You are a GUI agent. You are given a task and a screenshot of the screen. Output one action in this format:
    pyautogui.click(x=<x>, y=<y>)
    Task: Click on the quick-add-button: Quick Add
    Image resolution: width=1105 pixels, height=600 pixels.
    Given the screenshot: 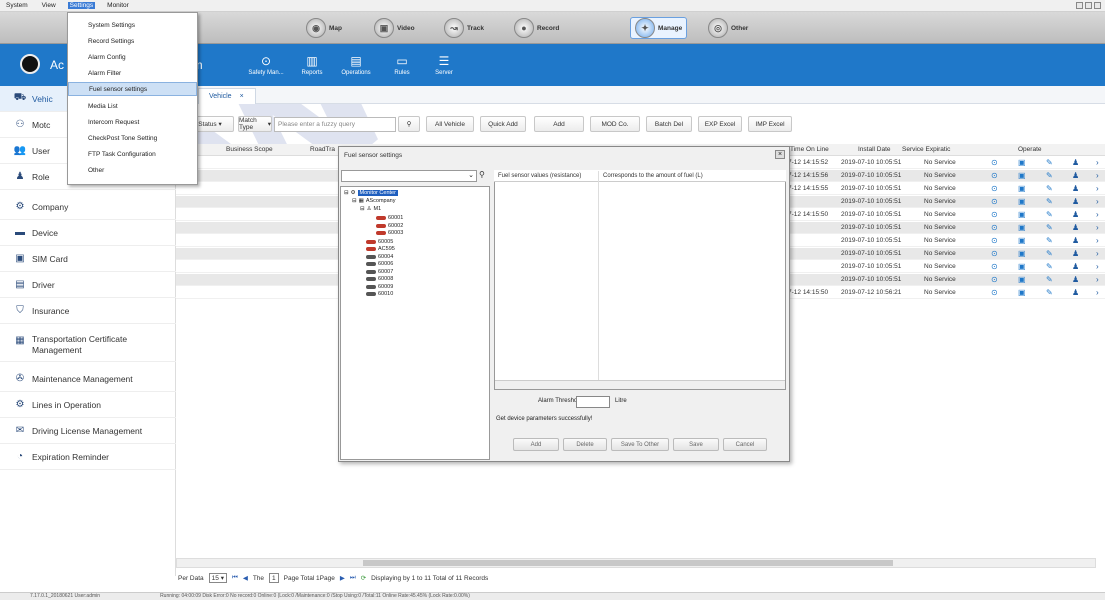 What is the action you would take?
    pyautogui.click(x=503, y=124)
    